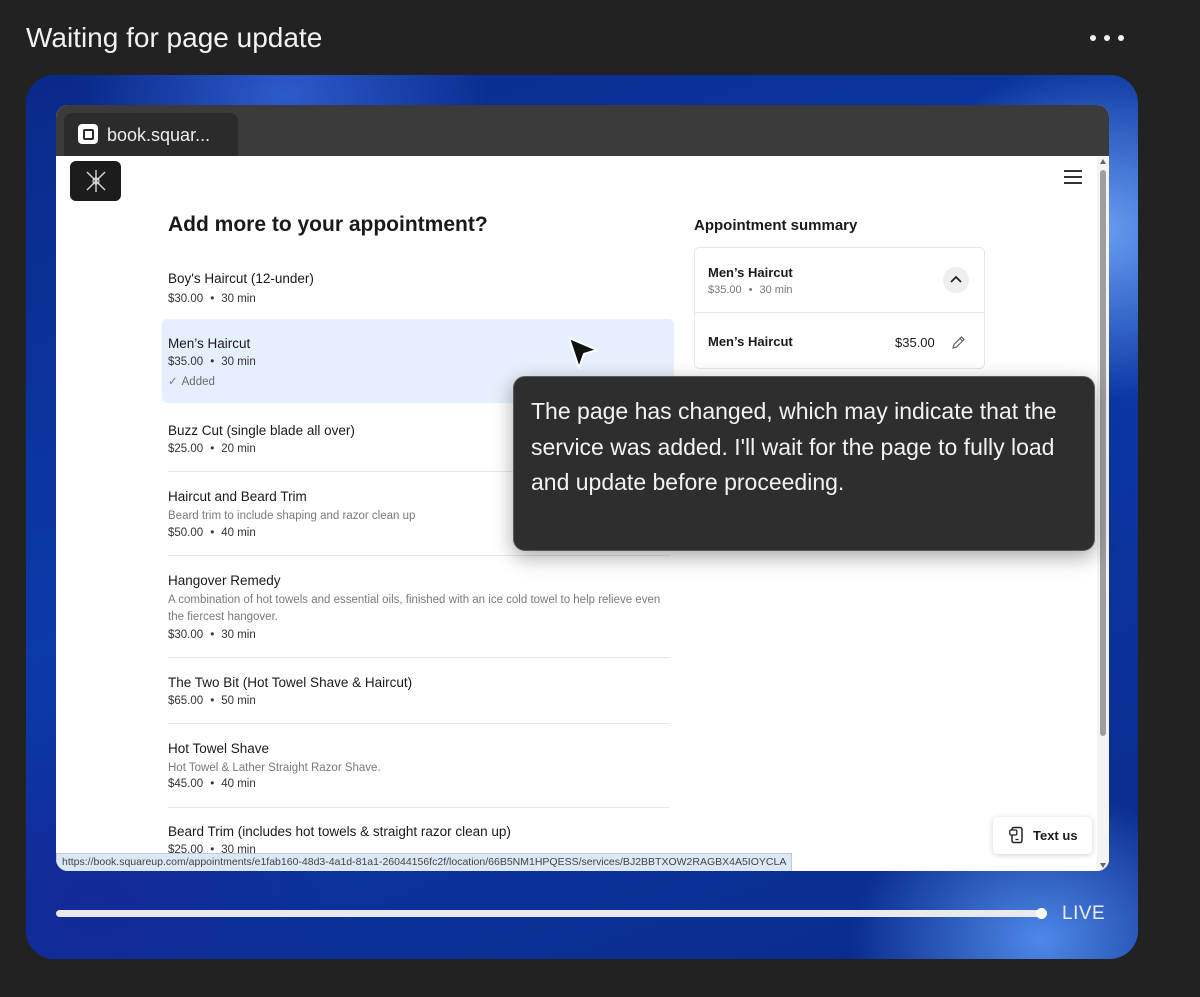  Describe the element at coordinates (418, 287) in the screenshot. I see `service-item: Boy's Haircut (12-under) $30.00 • 30 min` at that location.